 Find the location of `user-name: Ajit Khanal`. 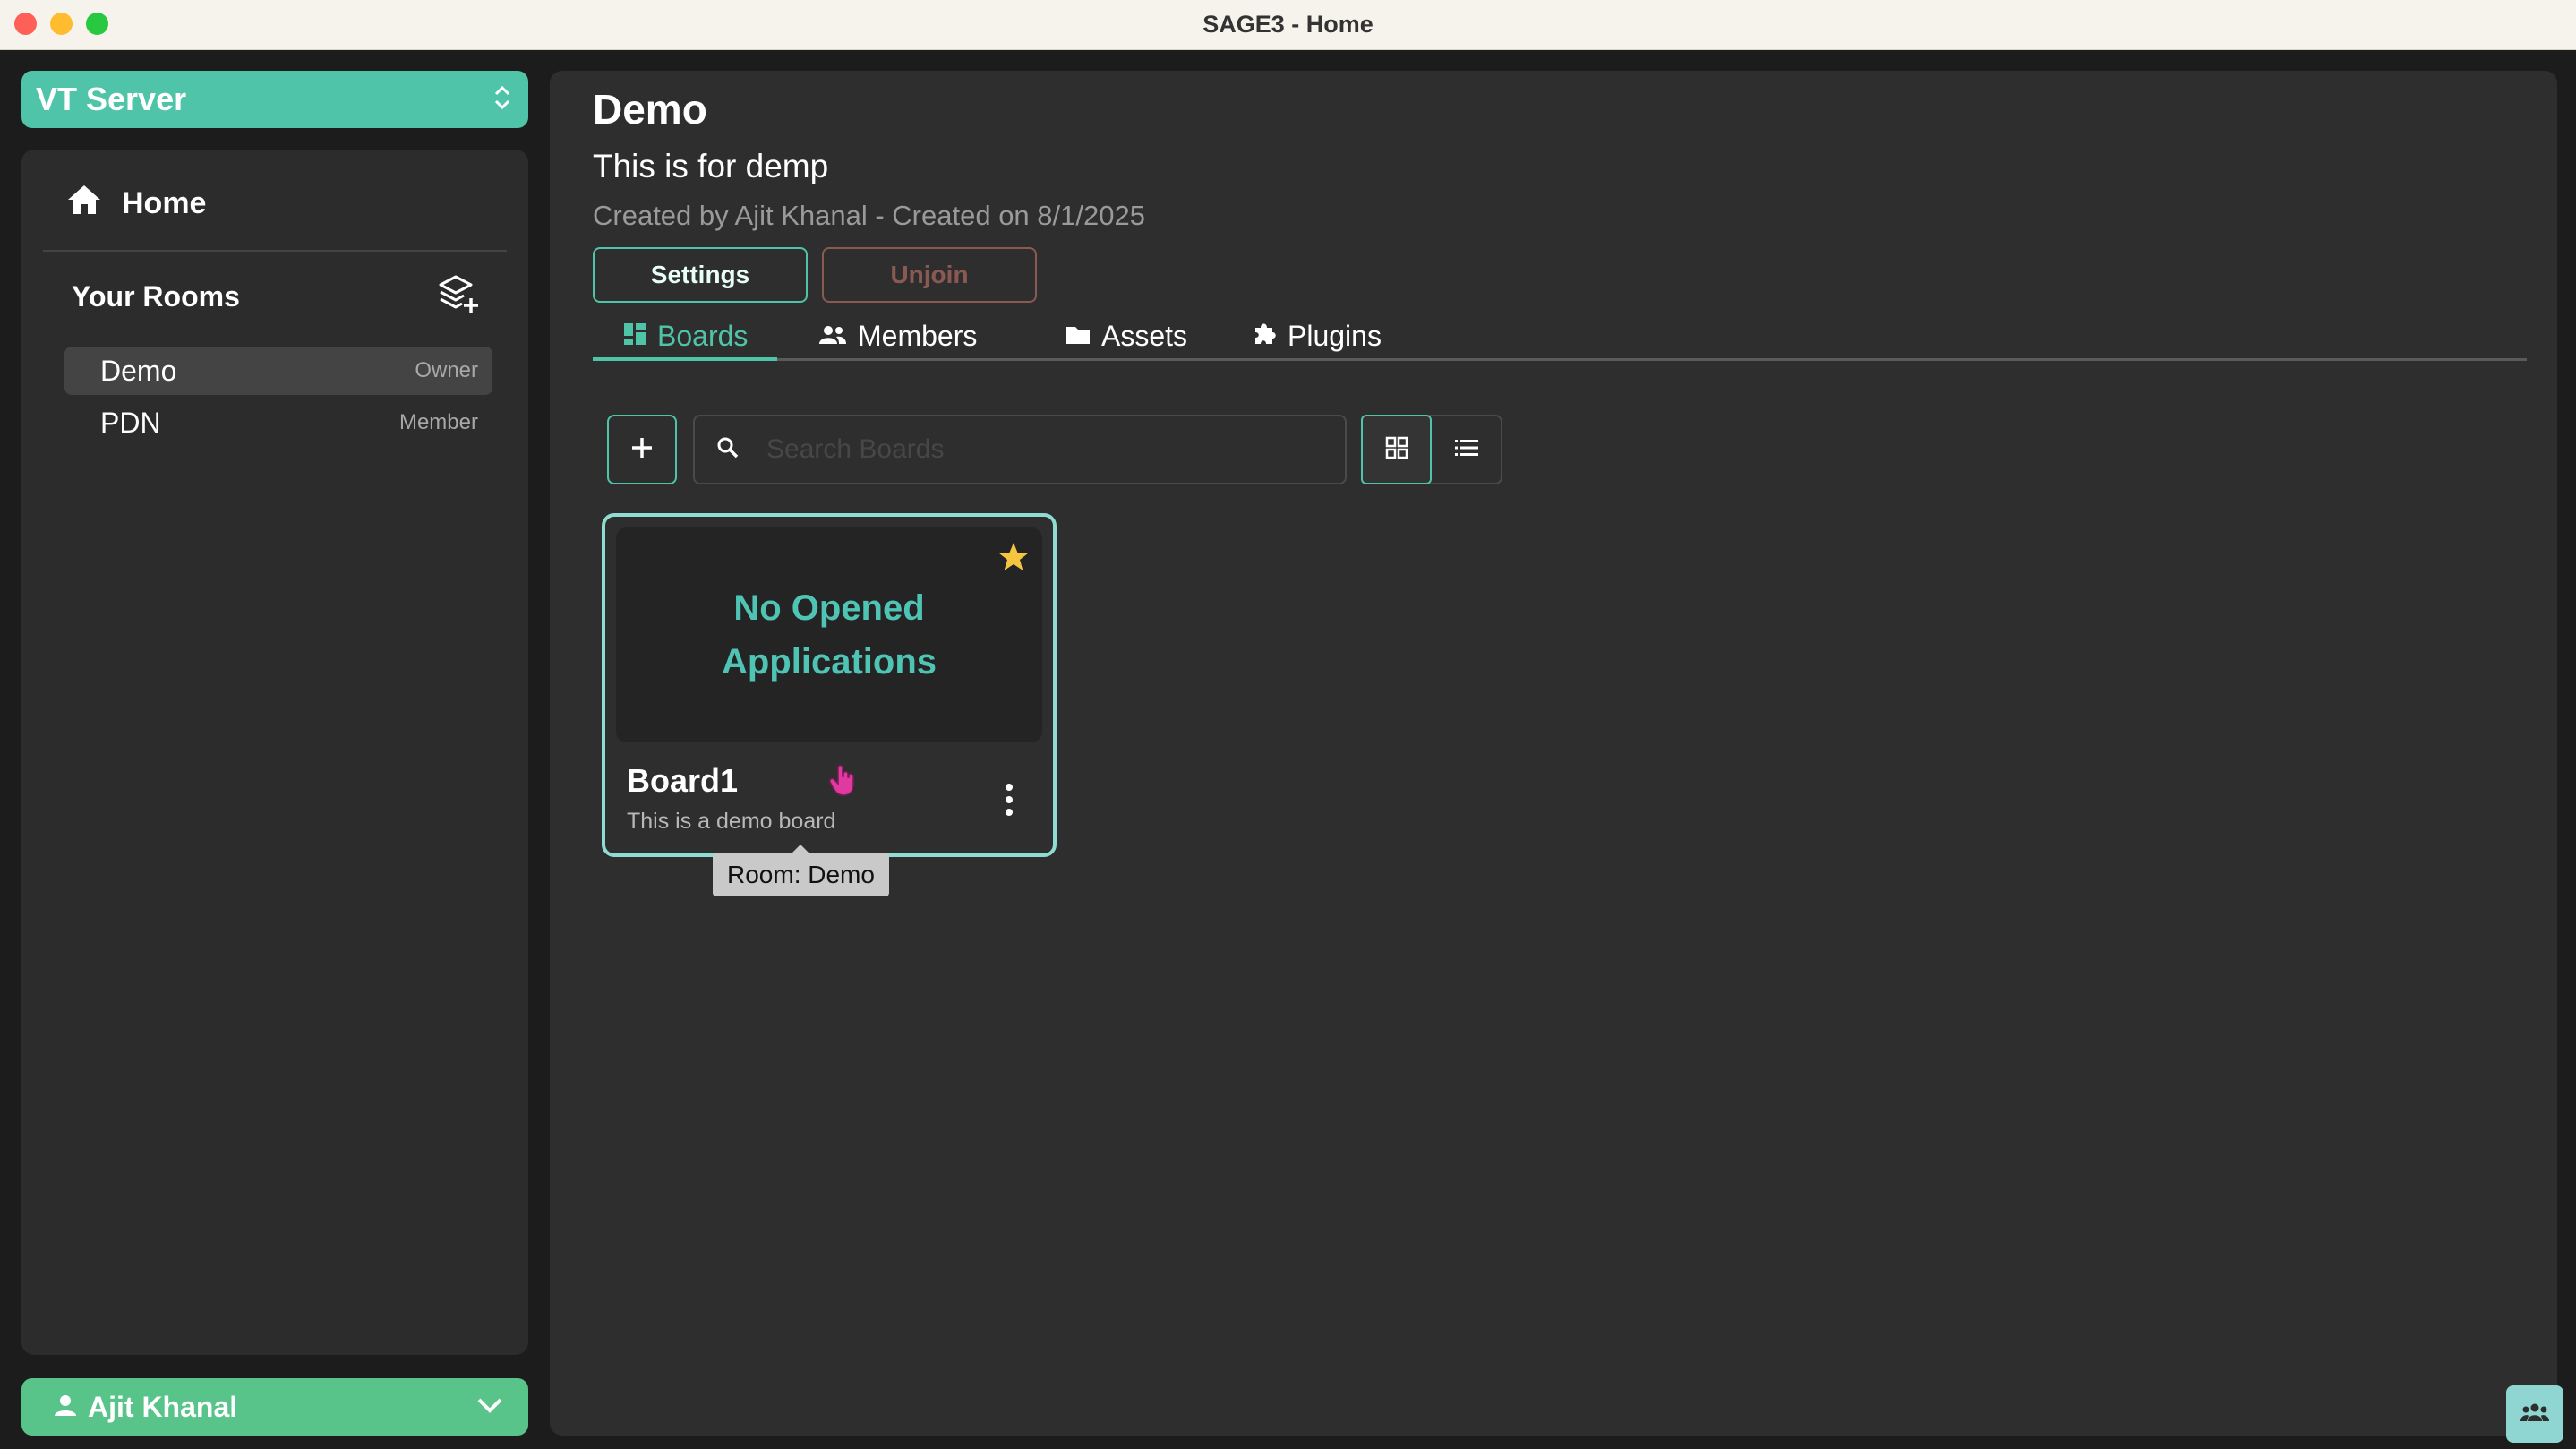

user-name: Ajit Khanal is located at coordinates (163, 1406).